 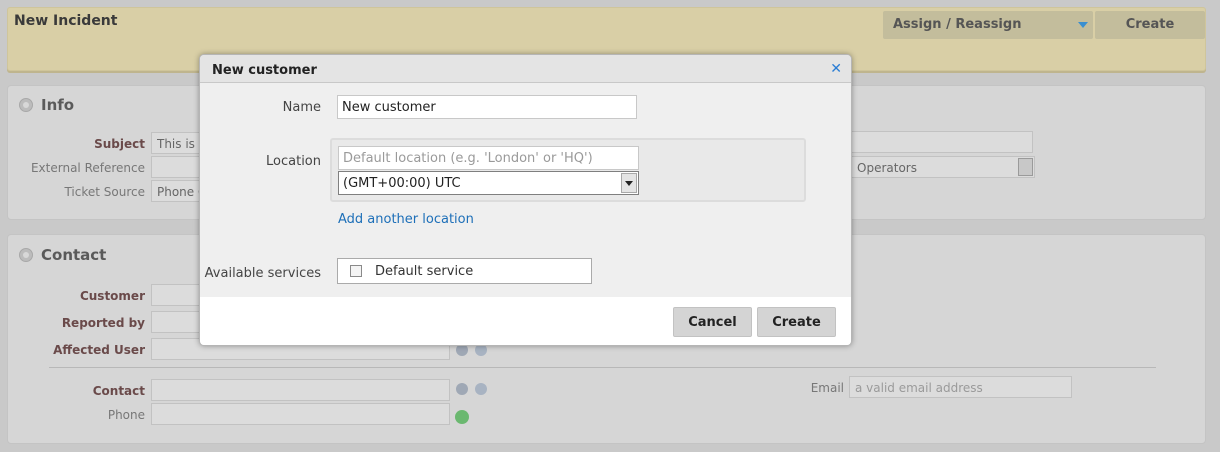 I want to click on cancel-label: Cancel, so click(x=712, y=322).